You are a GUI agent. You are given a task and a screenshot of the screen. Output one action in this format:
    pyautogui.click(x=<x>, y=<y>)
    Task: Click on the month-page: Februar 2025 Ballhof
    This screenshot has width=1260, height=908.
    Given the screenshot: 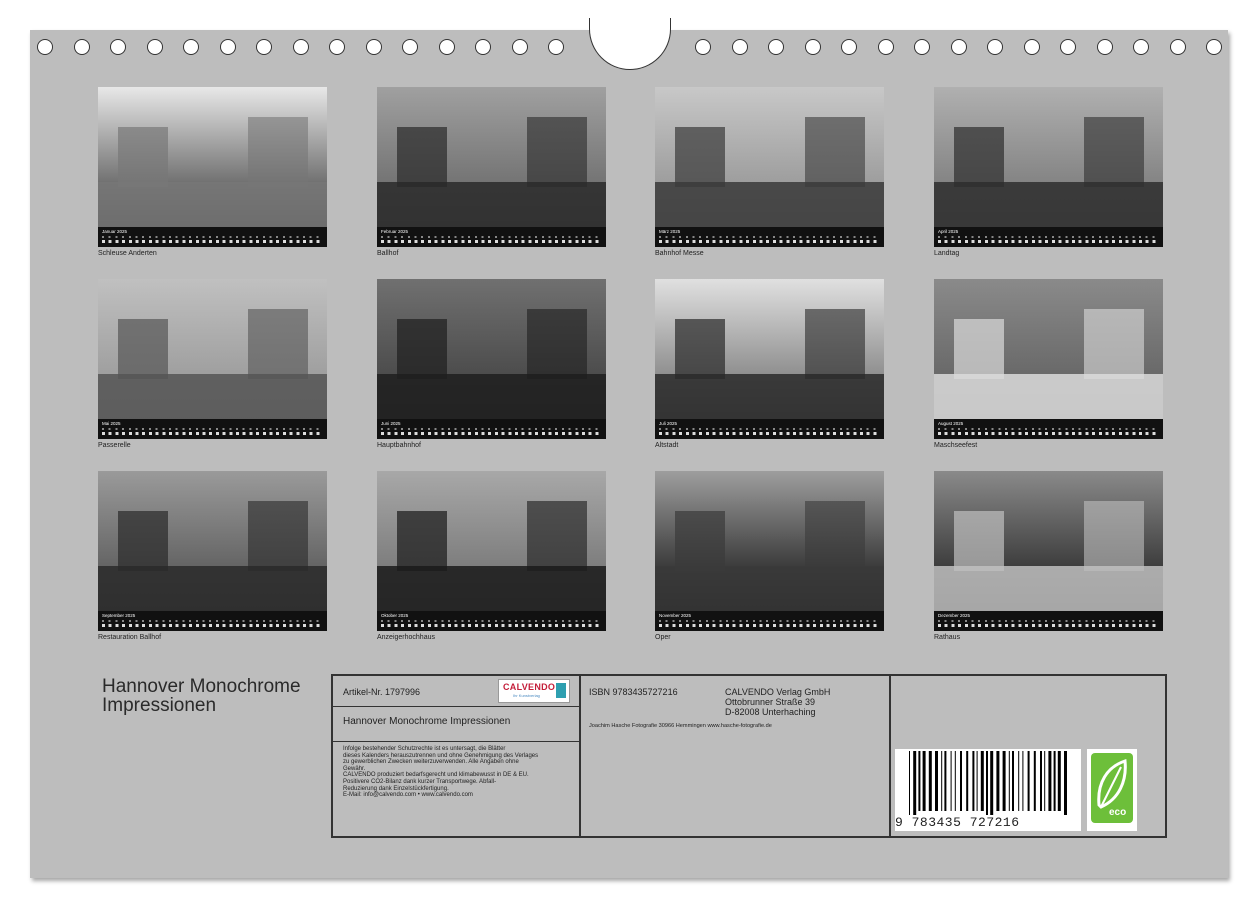 What is the action you would take?
    pyautogui.click(x=491, y=173)
    